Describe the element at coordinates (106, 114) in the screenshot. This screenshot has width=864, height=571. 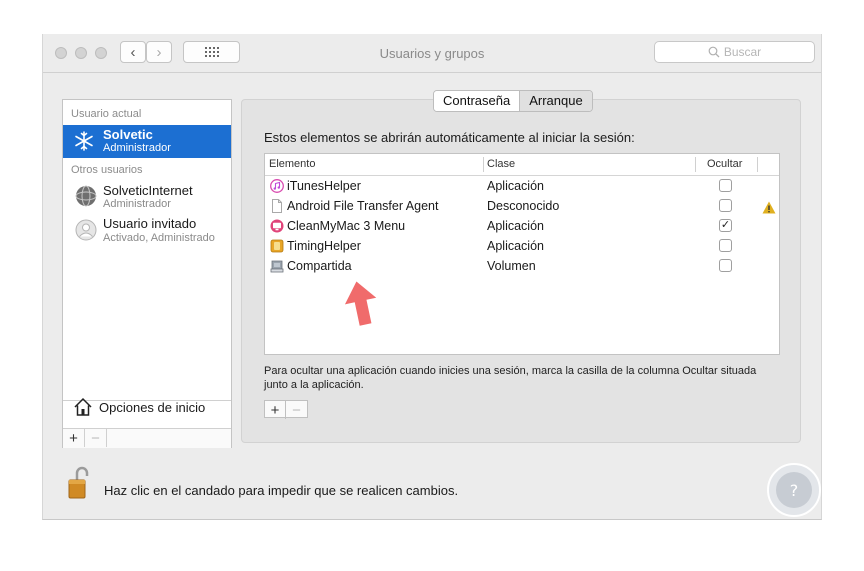
I see `current-user-heading: Usuario actual` at that location.